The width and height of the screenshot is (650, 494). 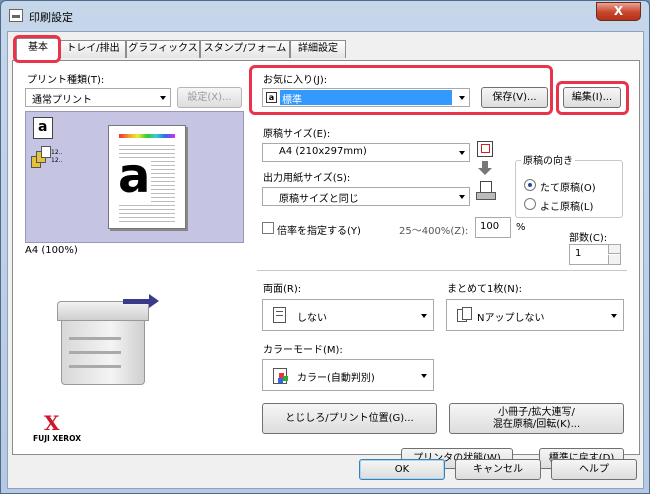 What do you see at coordinates (319, 199) in the screenshot?
I see `output-size-value: 原稿サイズと同じ` at bounding box center [319, 199].